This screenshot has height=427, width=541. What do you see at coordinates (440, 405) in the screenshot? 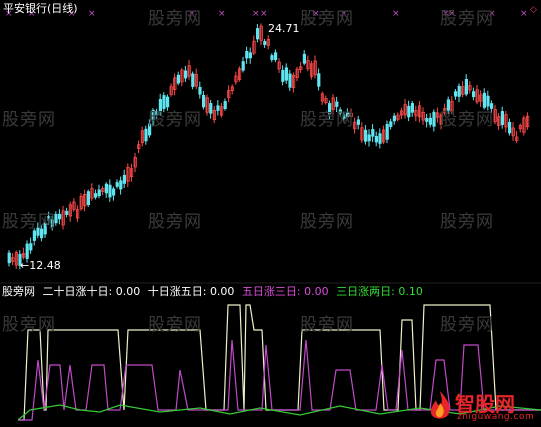
I see `flame-icon` at bounding box center [440, 405].